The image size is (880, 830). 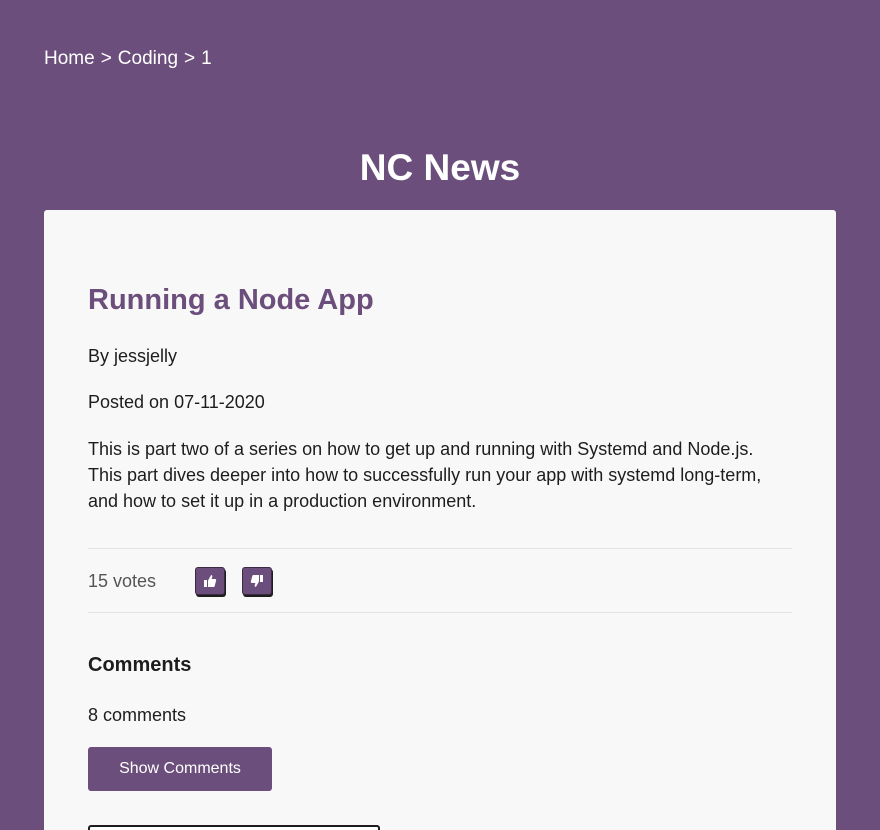 I want to click on thumbs-up-icon, so click(x=210, y=581).